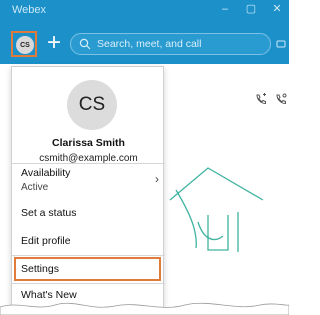 The image size is (320, 315). Describe the element at coordinates (88, 143) in the screenshot. I see `profile-name: Clarissa Smith` at that location.